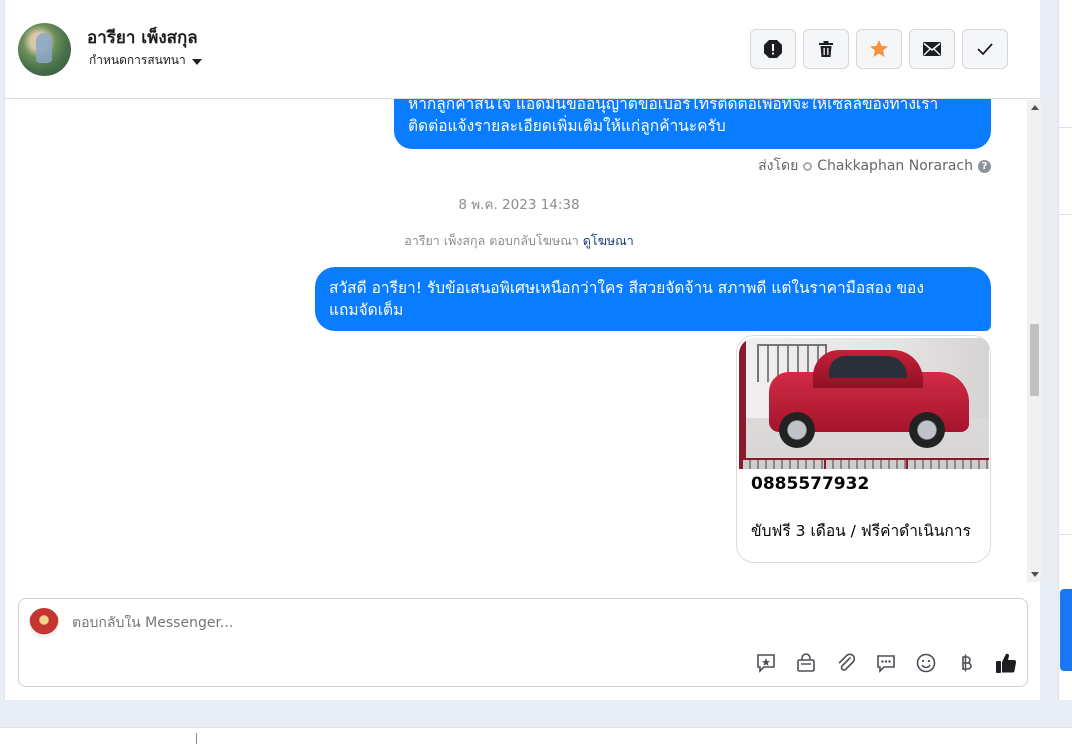 The height and width of the screenshot is (744, 1072). I want to click on emoji-icon, so click(926, 663).